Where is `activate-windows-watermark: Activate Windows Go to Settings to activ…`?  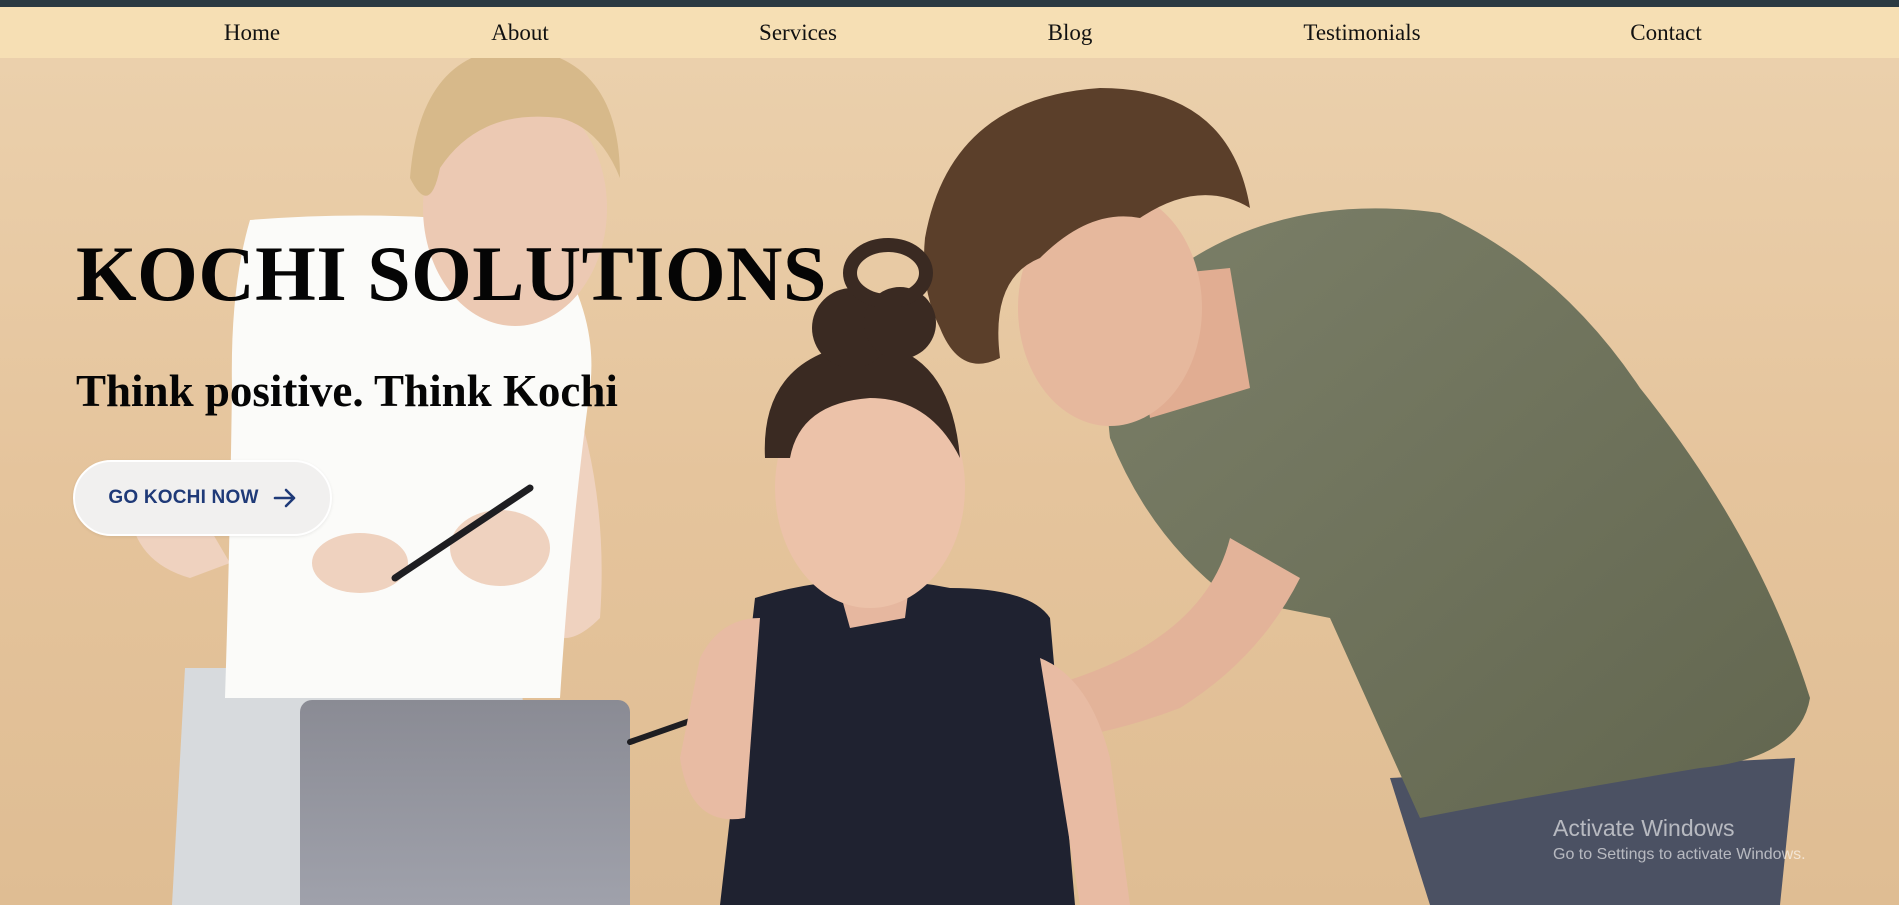
activate-windows-watermark: Activate Windows Go to Settings to activ… is located at coordinates (1679, 840).